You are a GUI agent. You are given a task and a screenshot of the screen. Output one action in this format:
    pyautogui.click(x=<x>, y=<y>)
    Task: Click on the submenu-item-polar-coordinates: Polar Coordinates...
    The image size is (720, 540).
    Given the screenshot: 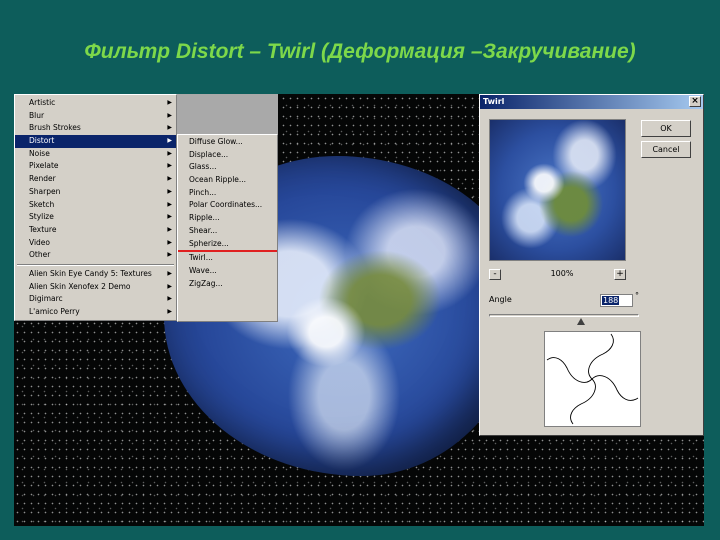 What is the action you would take?
    pyautogui.click(x=227, y=205)
    